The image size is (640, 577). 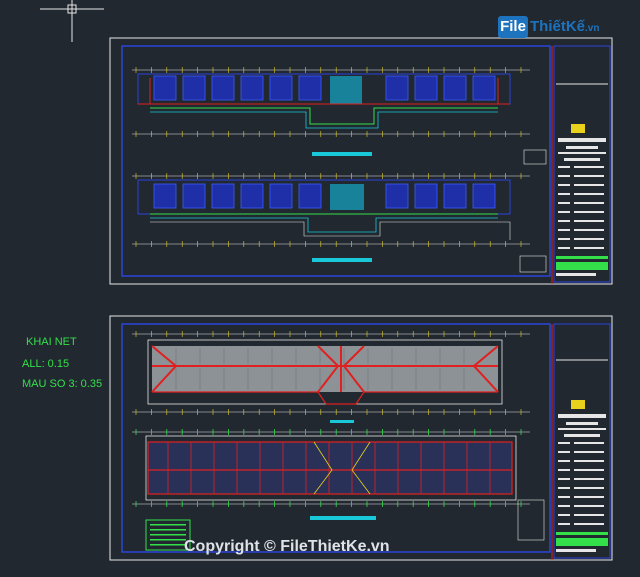 I want to click on roof-plan, so click(x=331, y=377).